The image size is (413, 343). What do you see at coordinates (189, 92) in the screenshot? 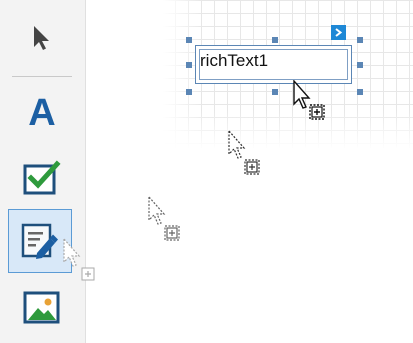
I see `resize-handle-bottom-left` at bounding box center [189, 92].